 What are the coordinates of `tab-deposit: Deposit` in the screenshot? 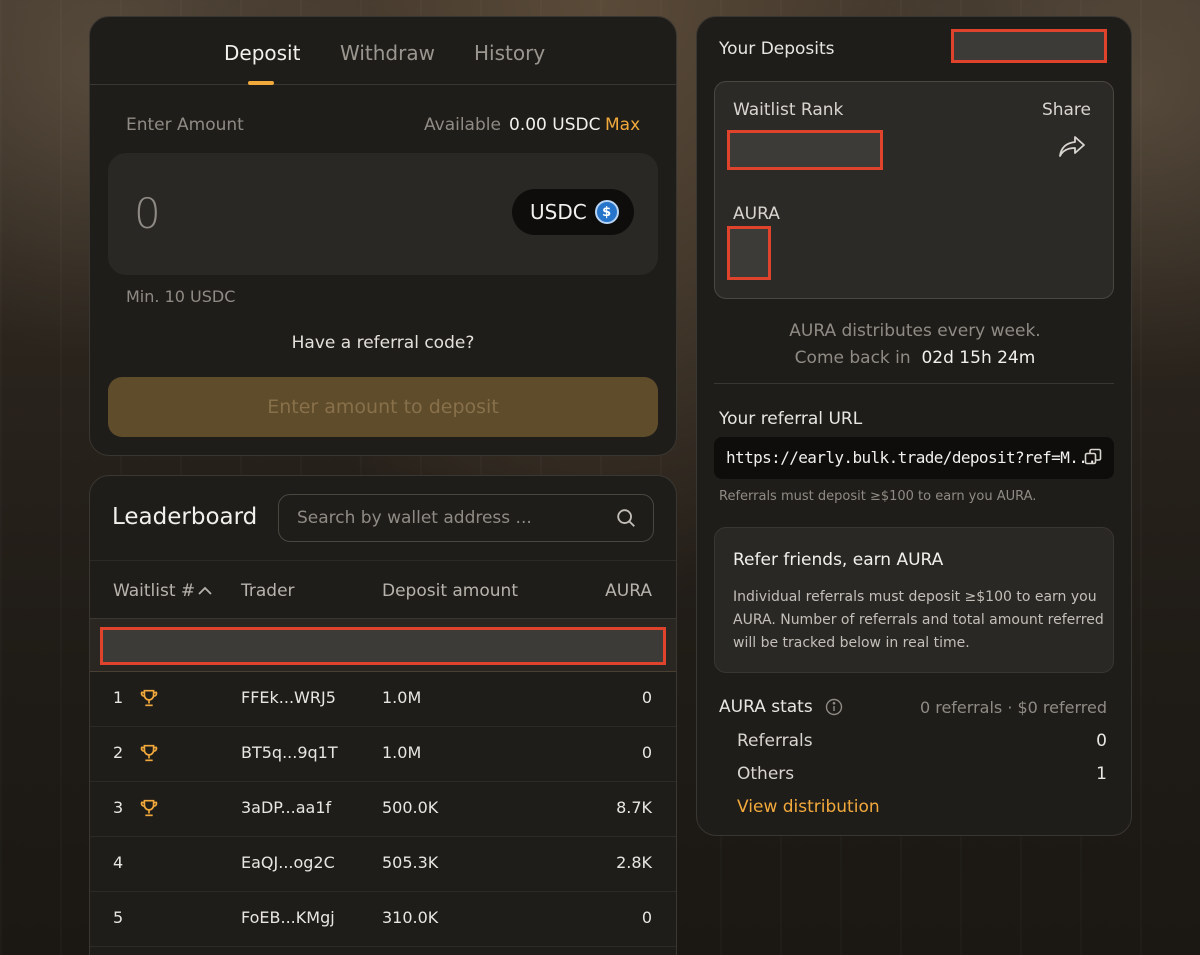 It's located at (262, 53).